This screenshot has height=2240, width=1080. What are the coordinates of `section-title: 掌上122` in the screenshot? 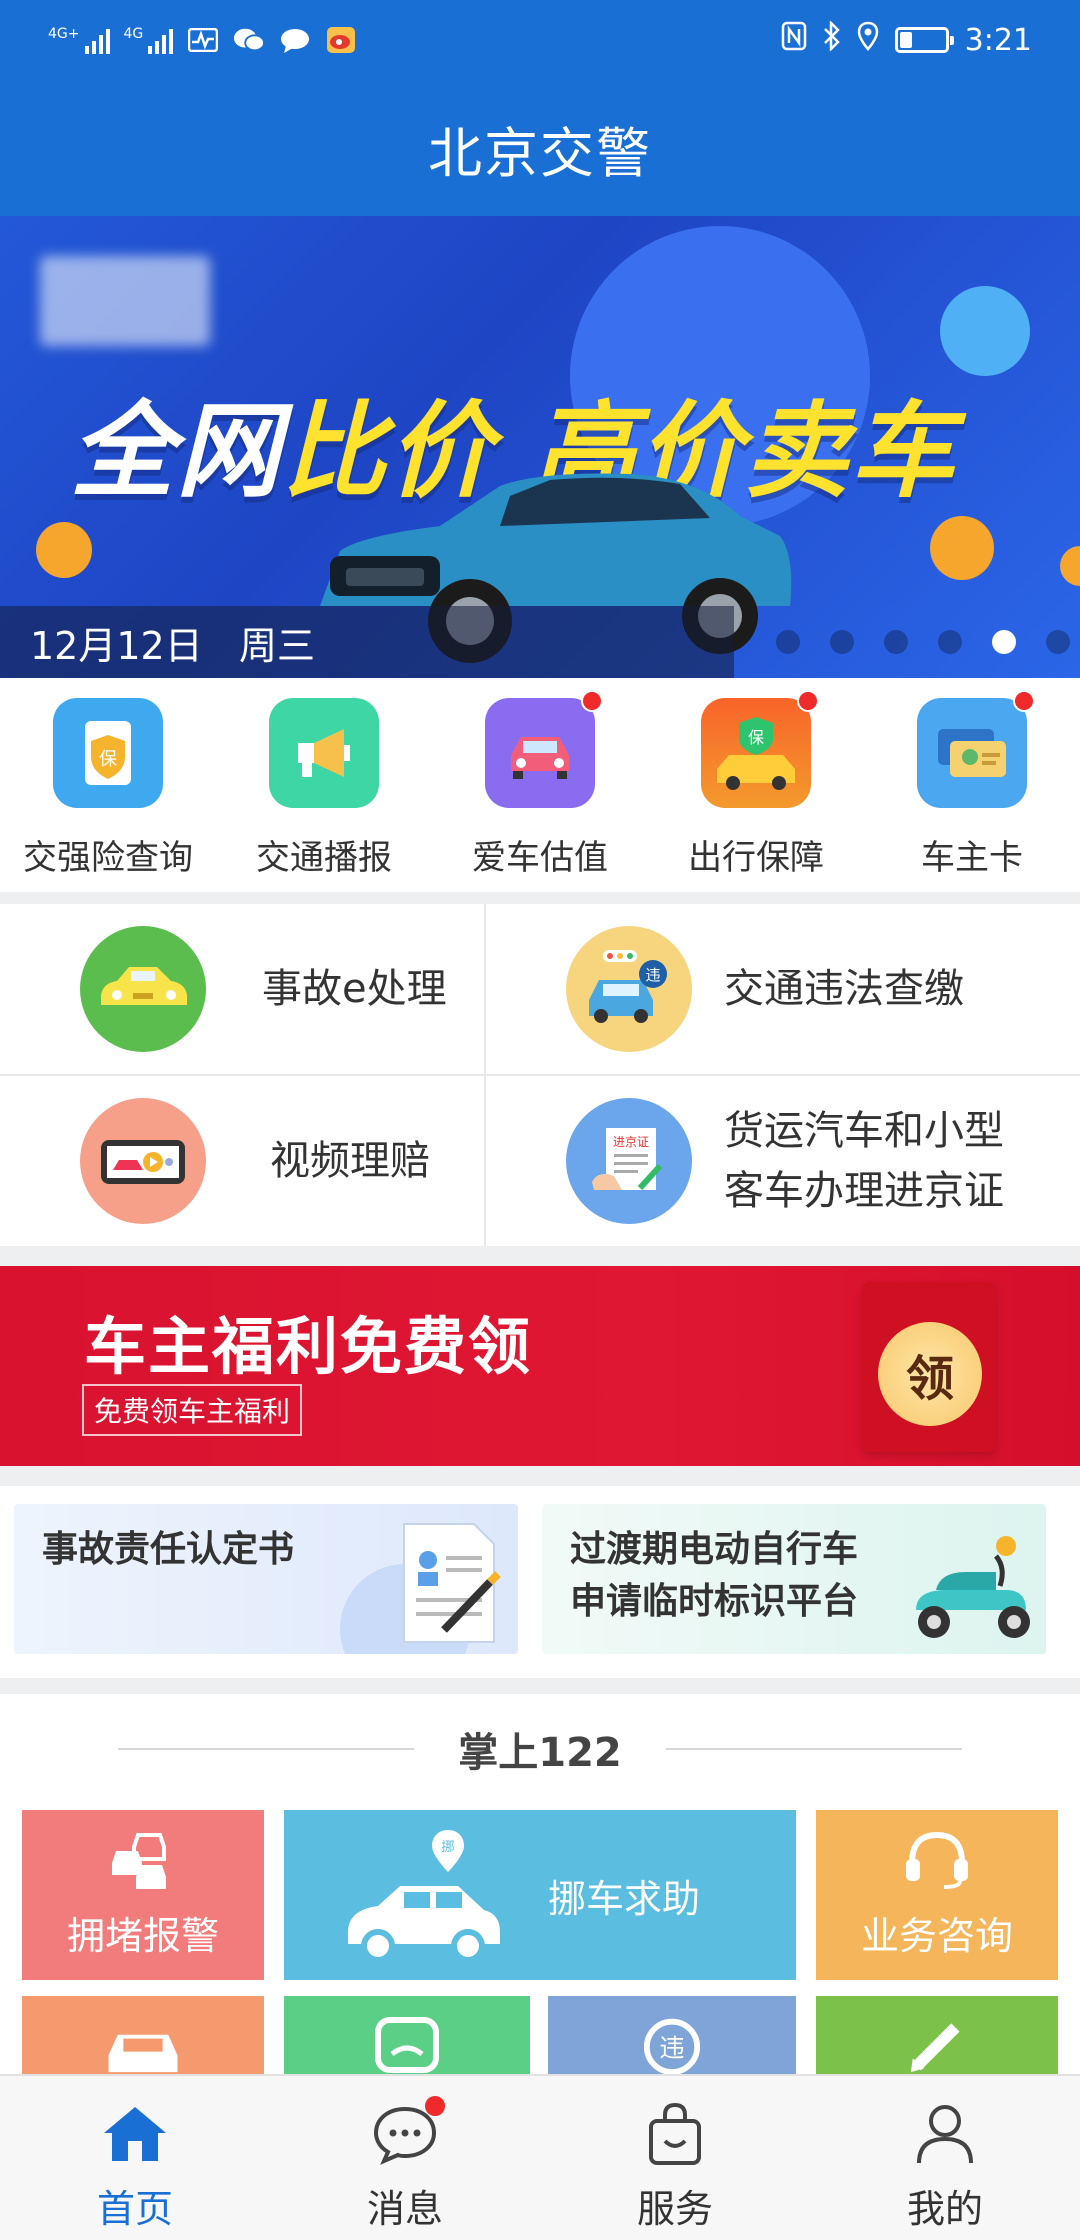 It's located at (540, 1753).